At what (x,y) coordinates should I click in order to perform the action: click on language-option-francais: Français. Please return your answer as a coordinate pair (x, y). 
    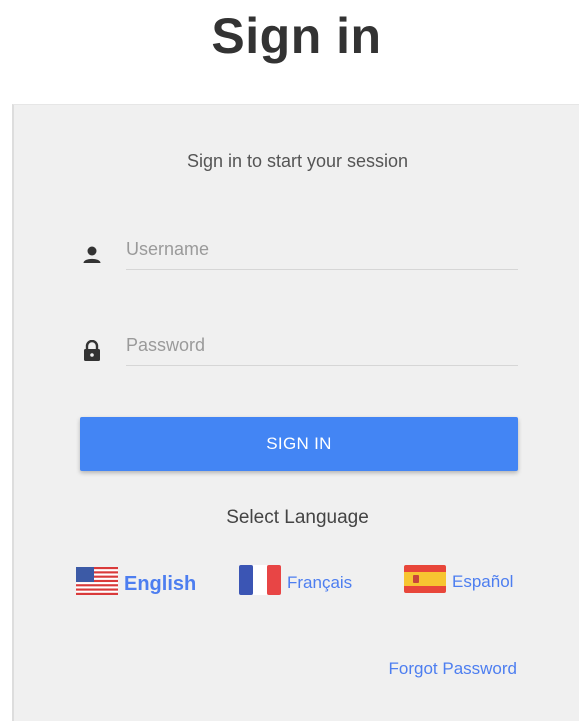
    Looking at the image, I should click on (295, 582).